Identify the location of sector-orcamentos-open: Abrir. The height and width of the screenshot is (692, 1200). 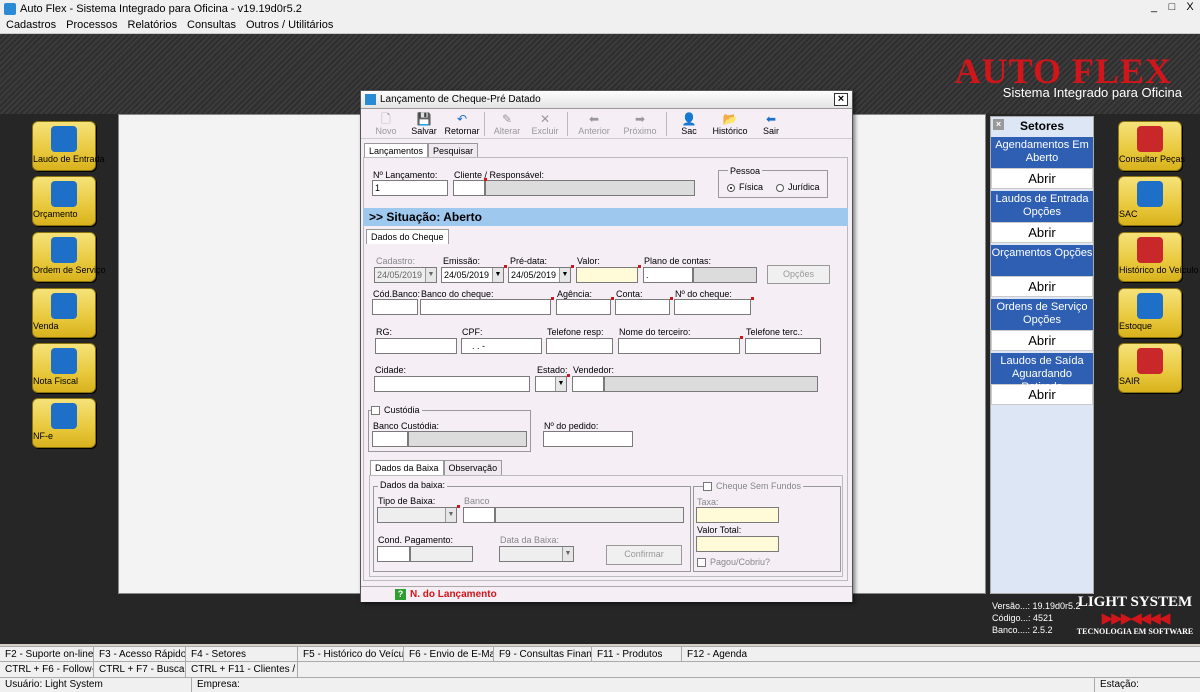
(1042, 286).